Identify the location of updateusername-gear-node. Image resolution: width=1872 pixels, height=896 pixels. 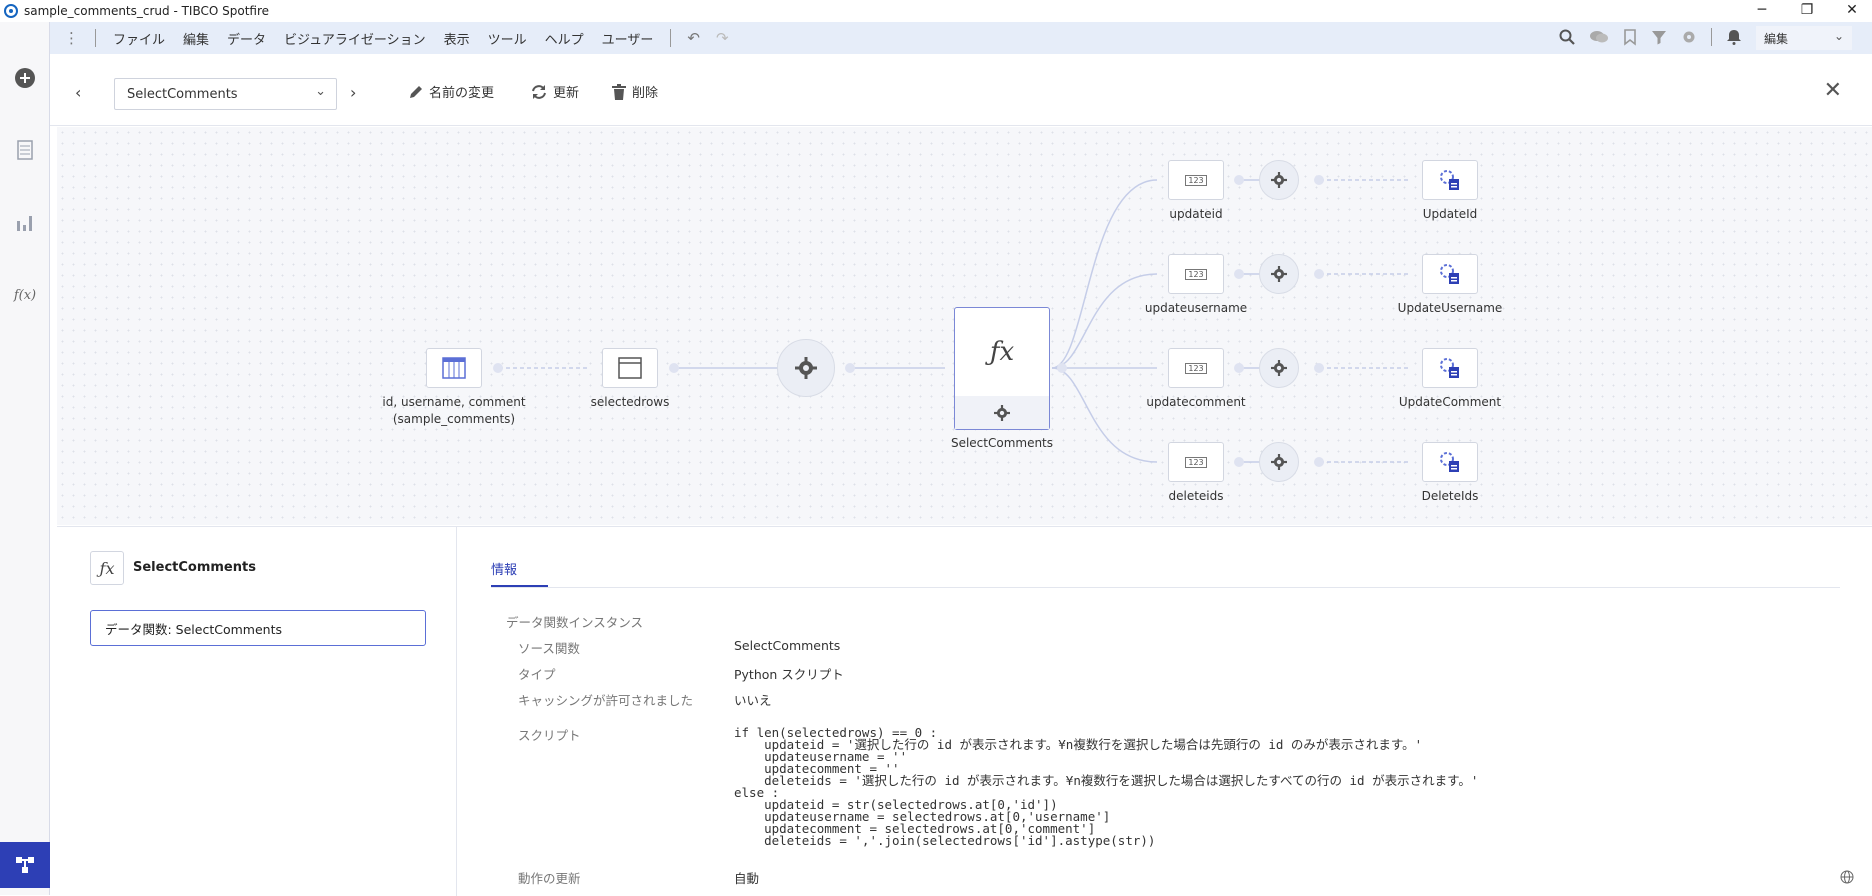
(1279, 274).